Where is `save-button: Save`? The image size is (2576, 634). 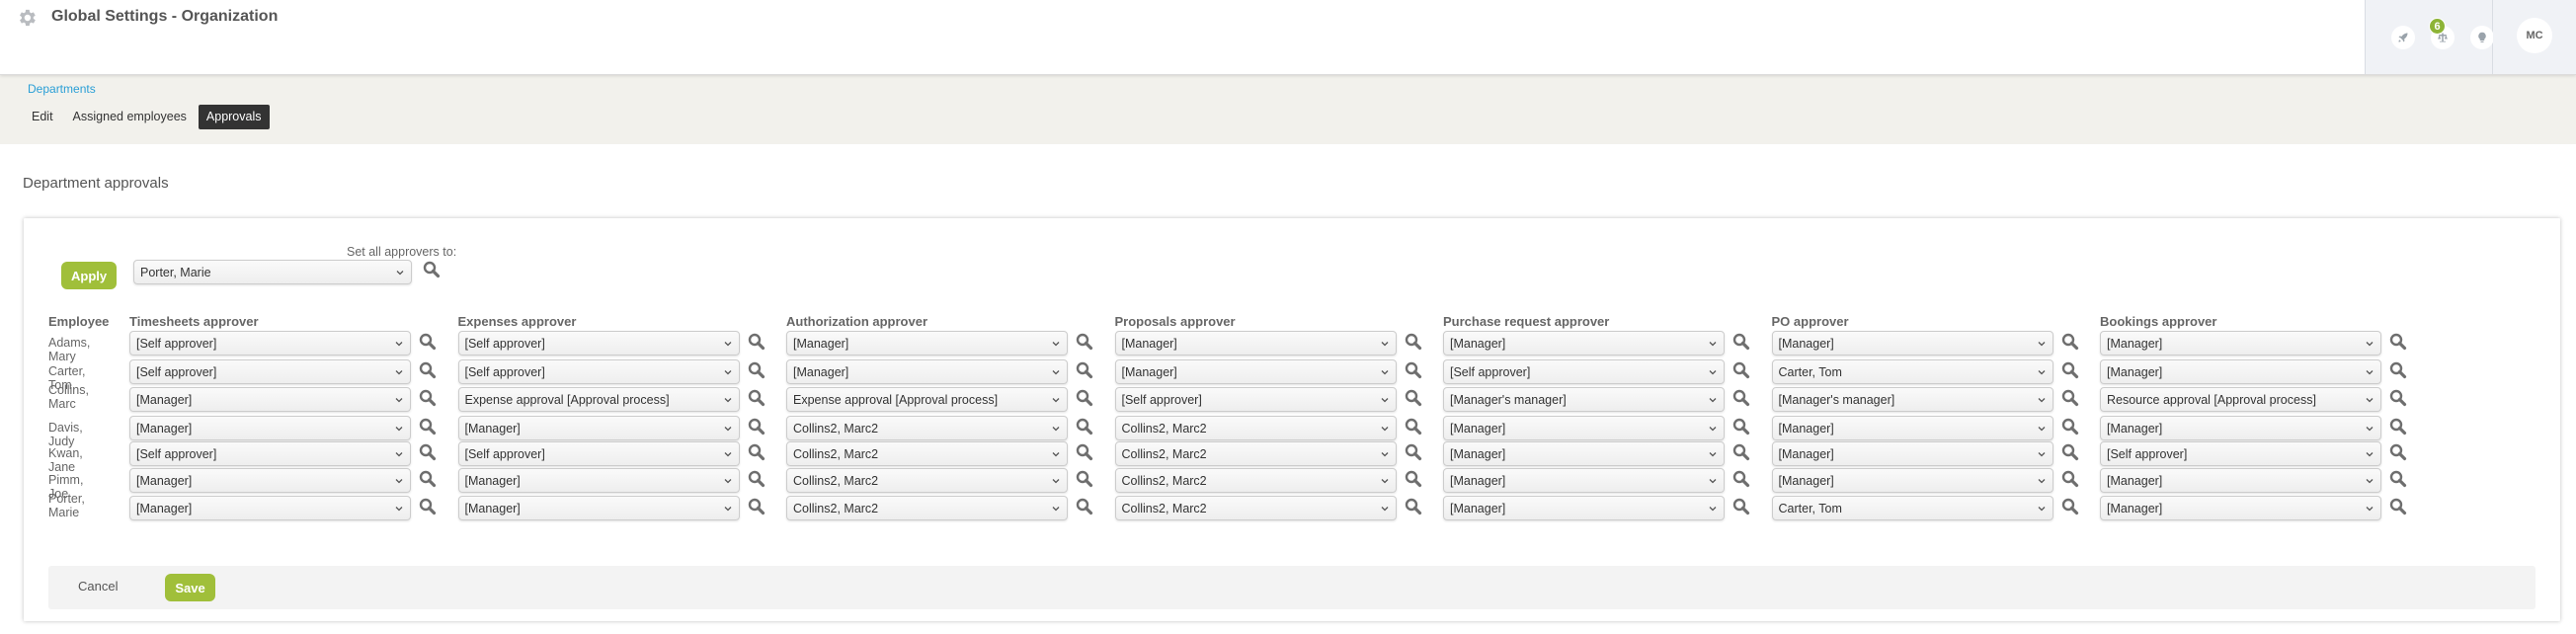
save-button: Save is located at coordinates (190, 587).